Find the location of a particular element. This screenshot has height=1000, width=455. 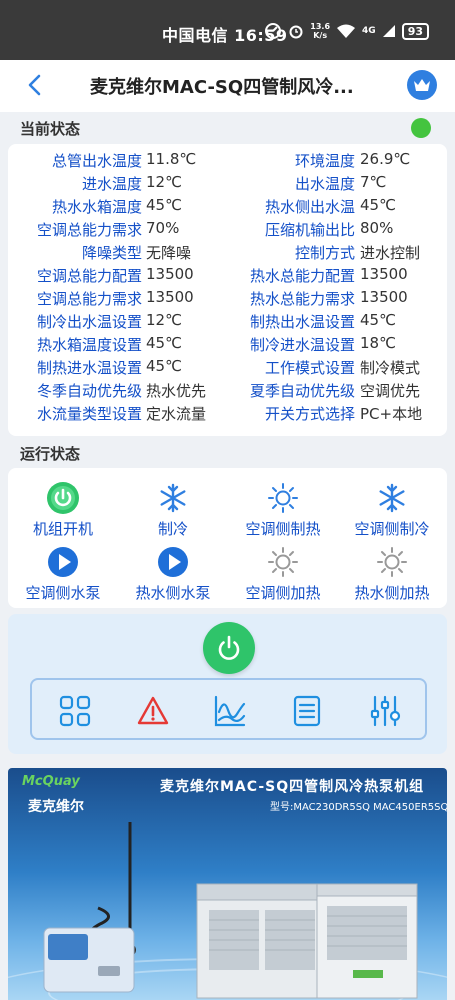

brand-logo-cn: 麦克维尔 is located at coordinates (56, 807).